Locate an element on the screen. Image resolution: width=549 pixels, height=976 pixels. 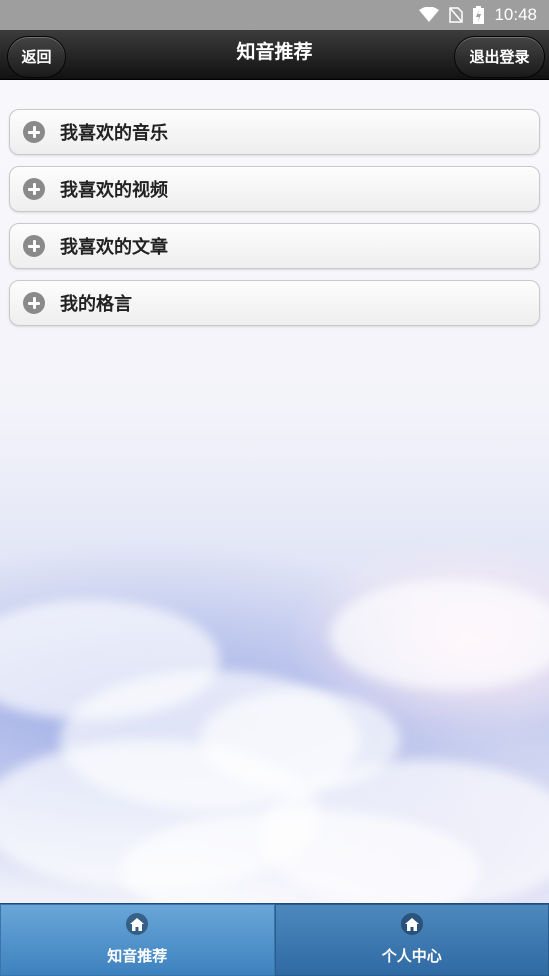
tab-label: 知音推荐 is located at coordinates (137, 956).